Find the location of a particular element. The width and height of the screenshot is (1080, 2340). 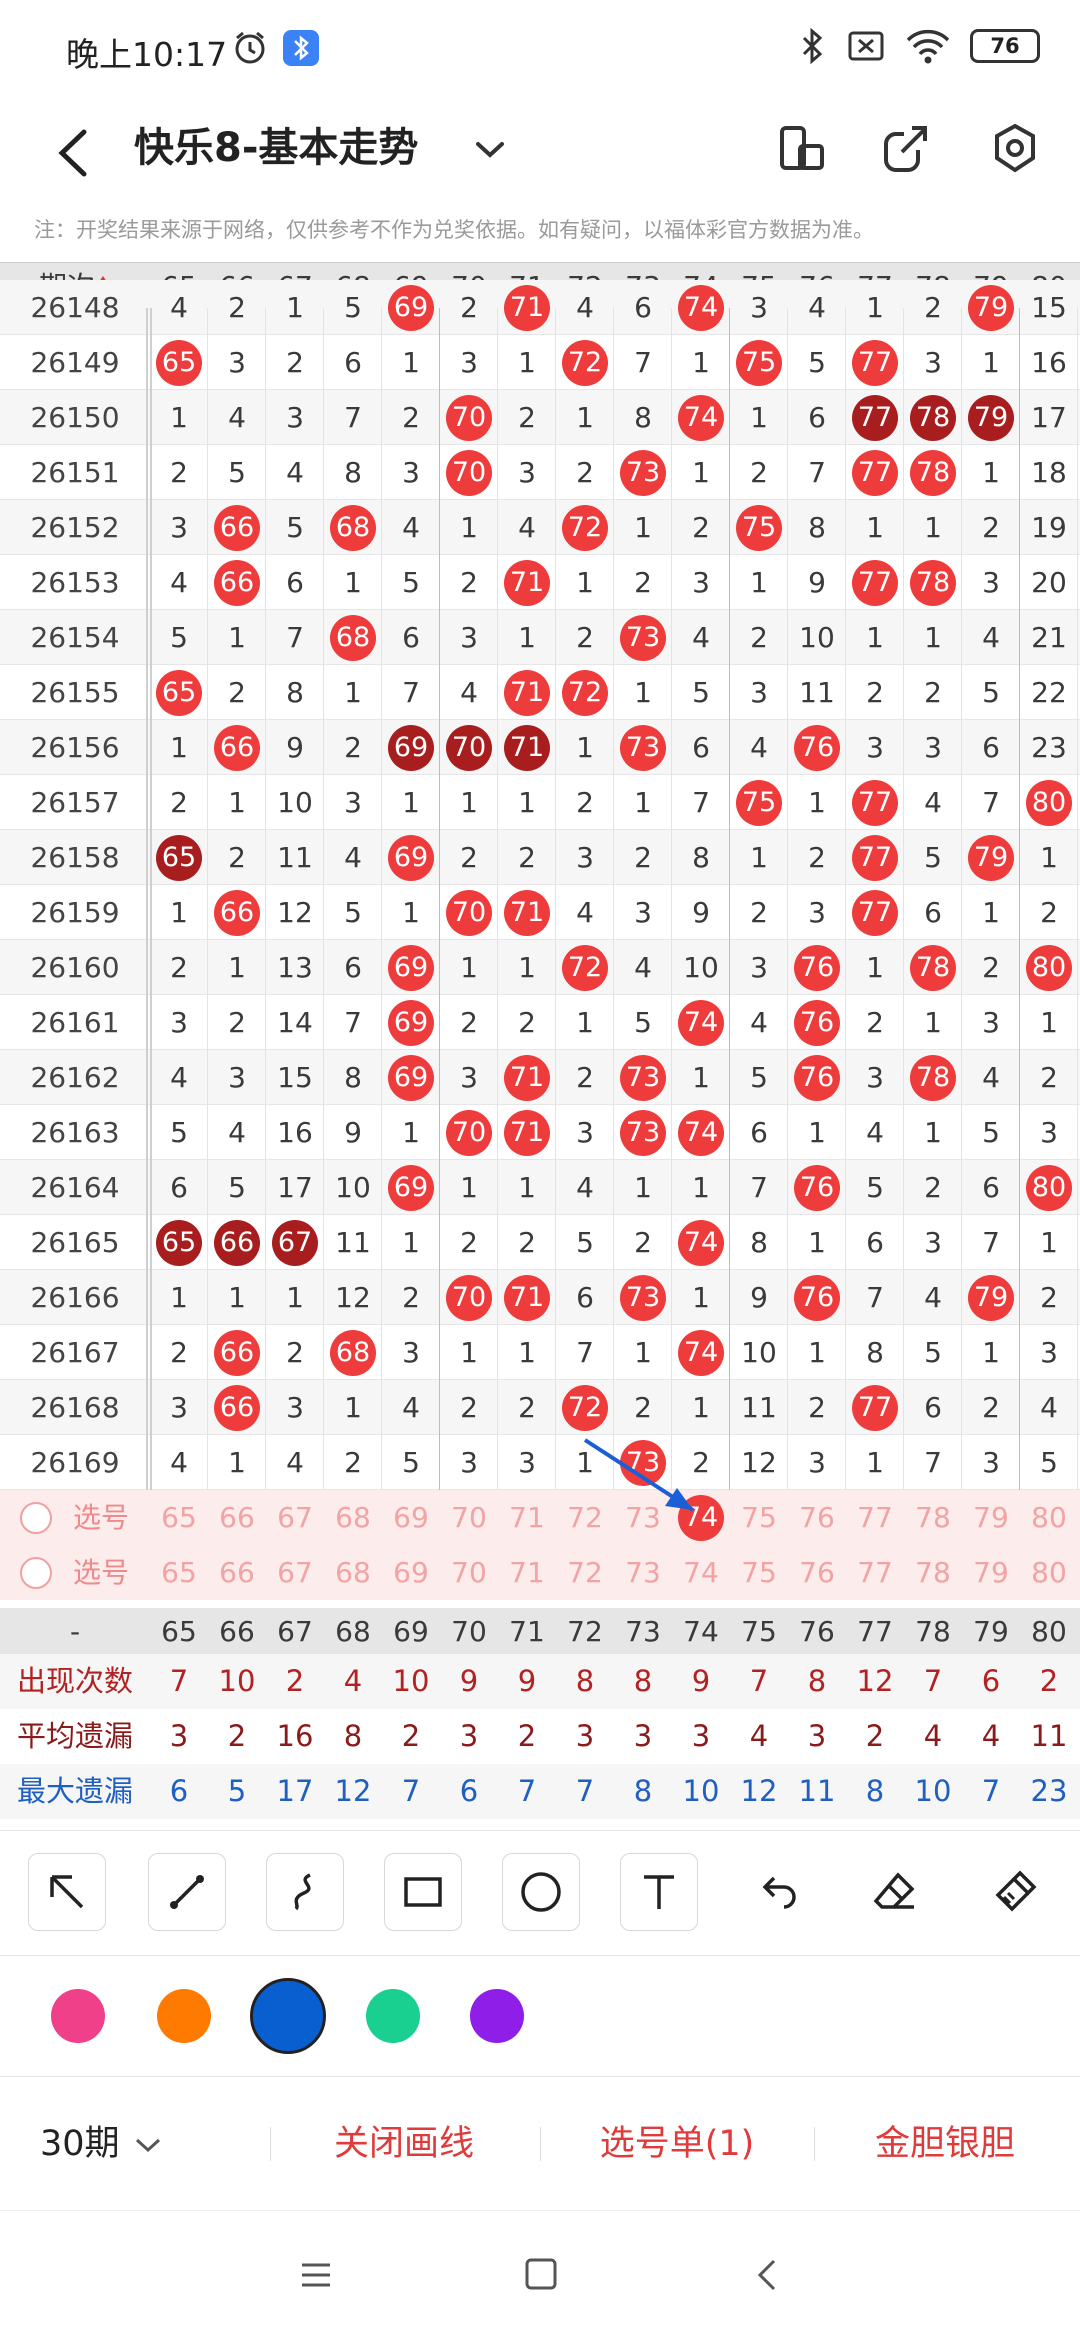

undo-button is located at coordinates (779, 1892).